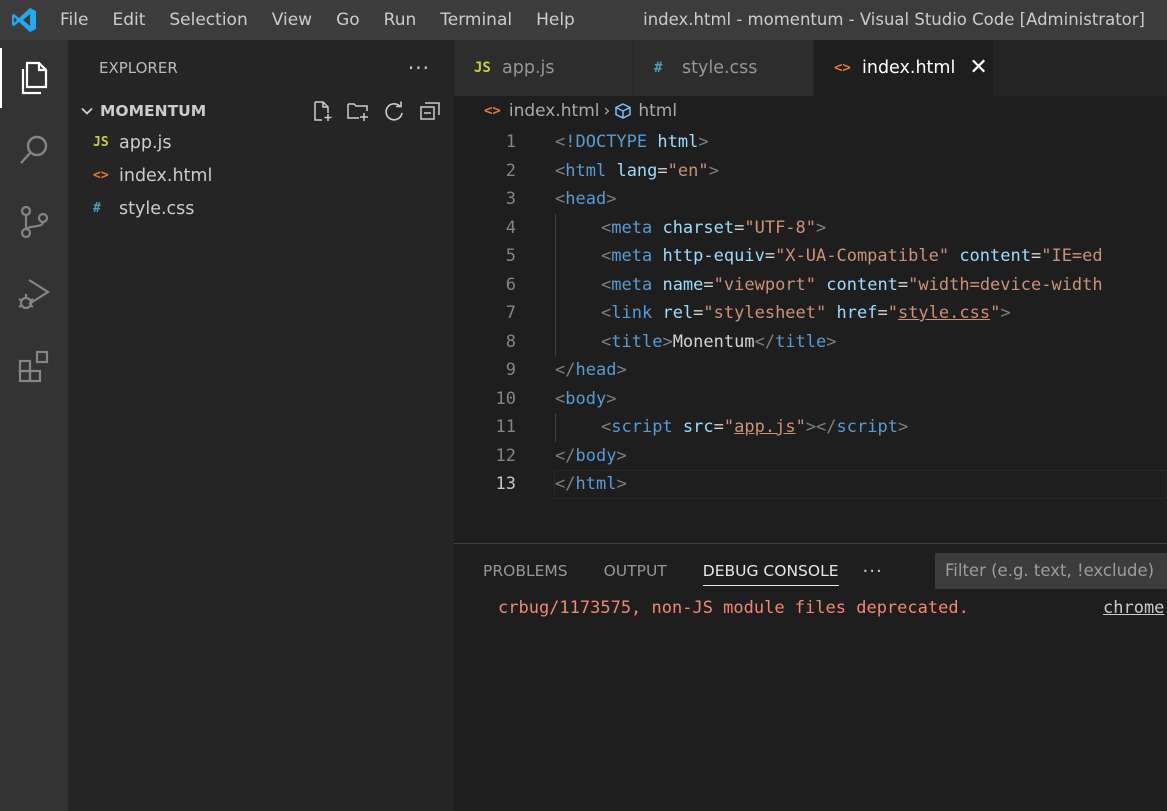 This screenshot has height=811, width=1167. What do you see at coordinates (528, 68) in the screenshot?
I see `tab-label: app.js` at bounding box center [528, 68].